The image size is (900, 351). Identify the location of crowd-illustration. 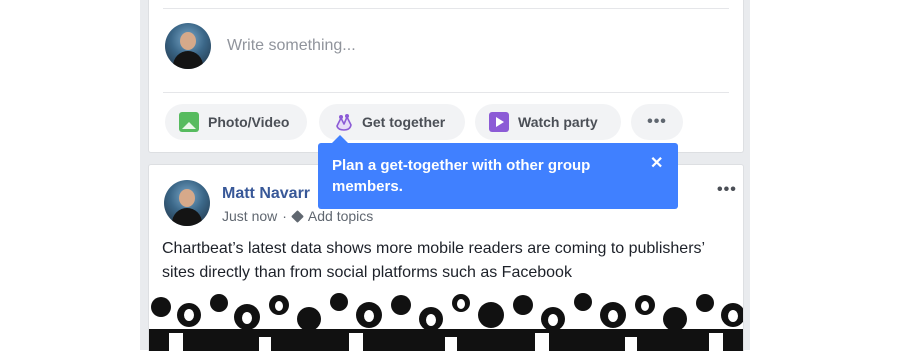
(446, 322).